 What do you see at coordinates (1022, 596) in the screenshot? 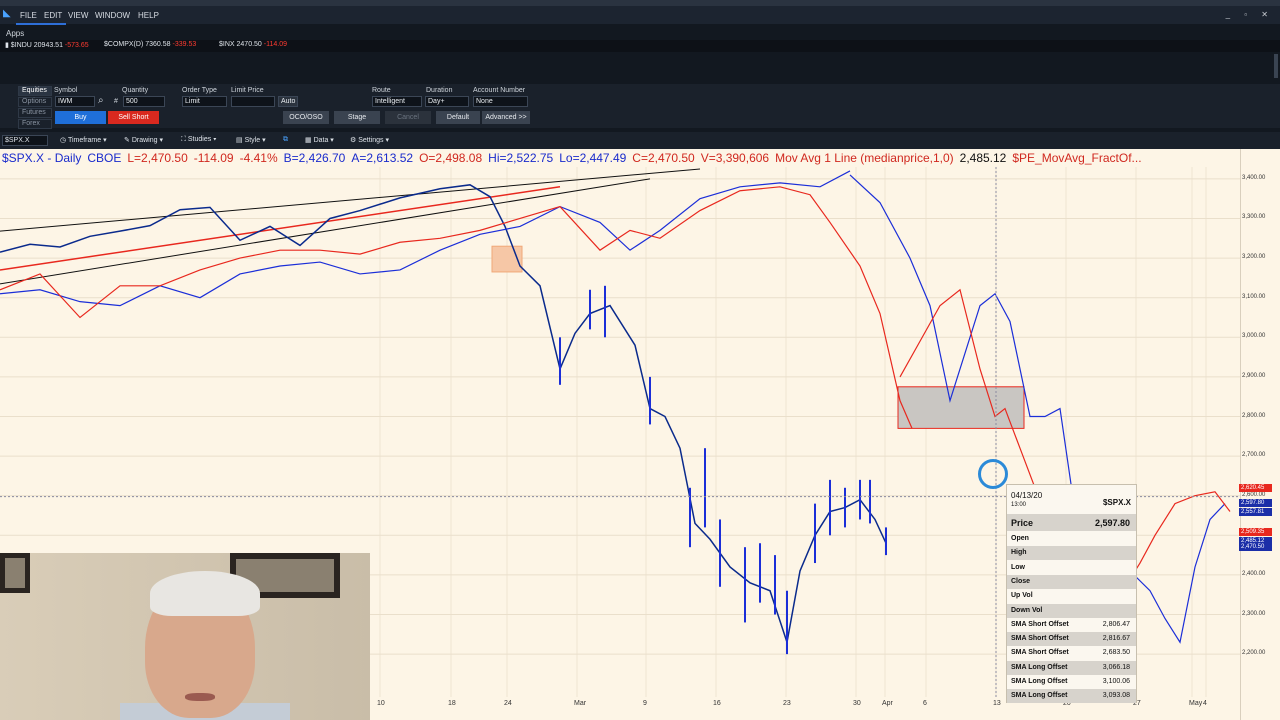
I see `tooltip-row-label: Up Vol` at bounding box center [1022, 596].